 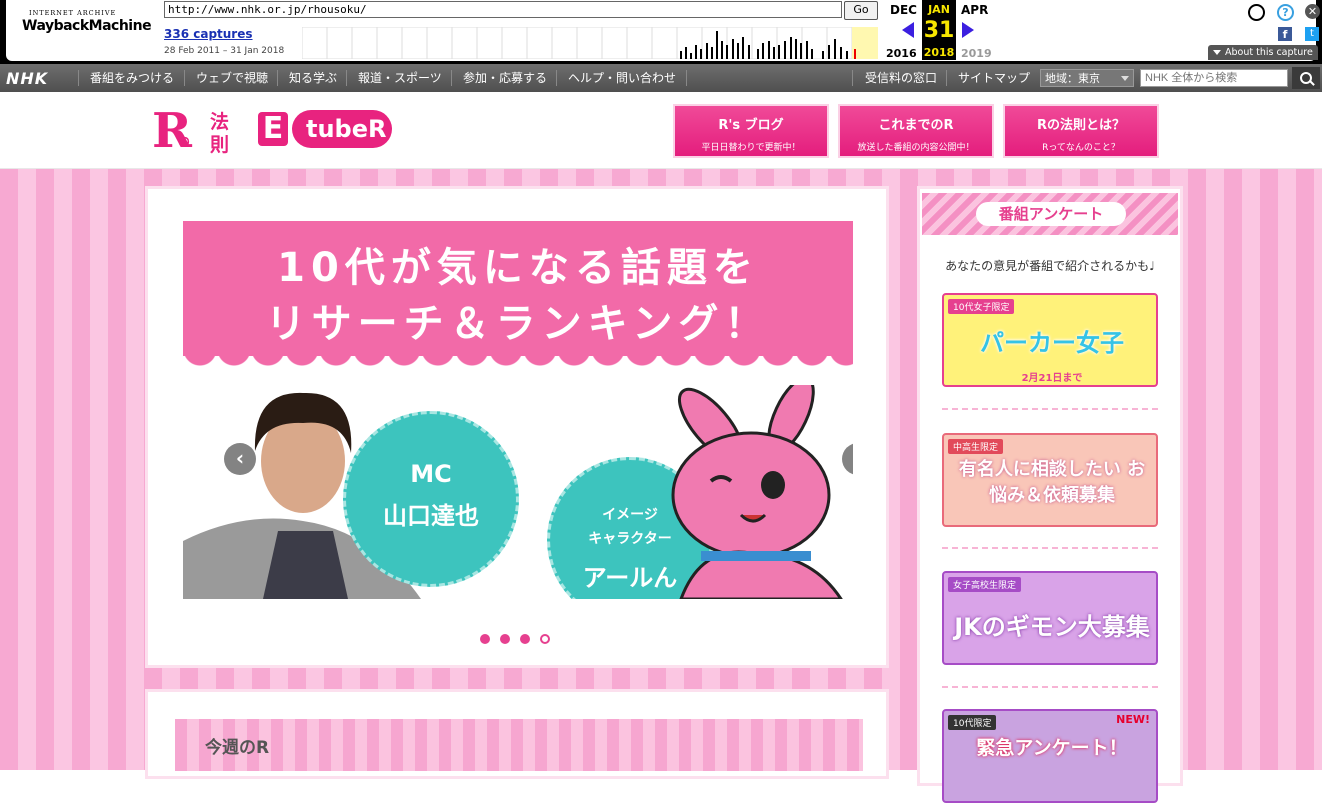 I want to click on survey-card-consult: 中高生限定 有名人に相談したい お悩み＆依頼募集, so click(x=1050, y=480).